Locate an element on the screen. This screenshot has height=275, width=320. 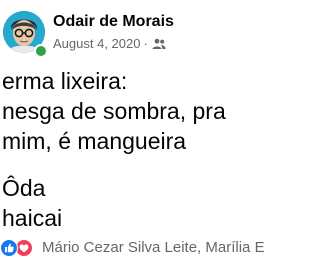
reaction-names: Mário Cezar Silva Leite, Marília E is located at coordinates (153, 248).